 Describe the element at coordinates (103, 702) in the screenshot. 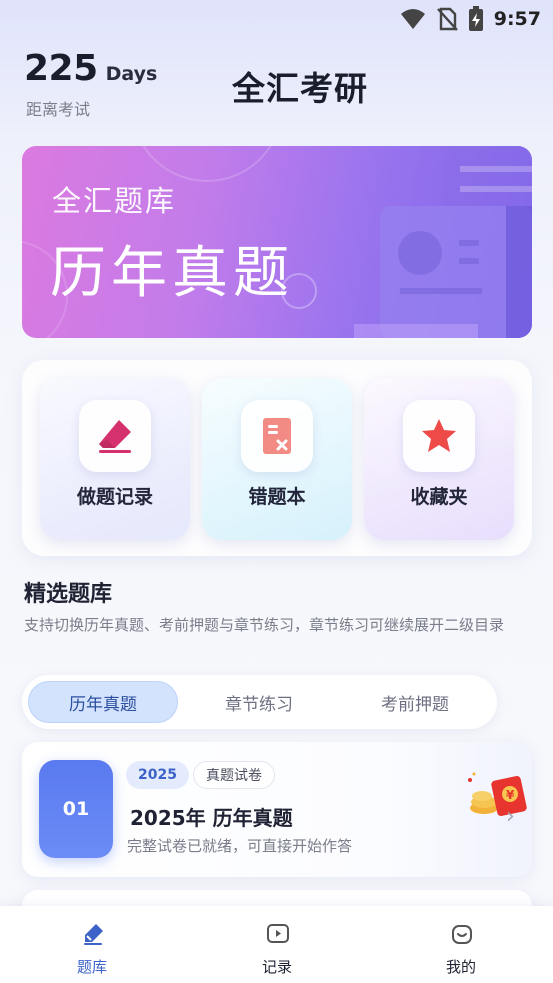

I see `tab-past-exams: 历年真题` at that location.